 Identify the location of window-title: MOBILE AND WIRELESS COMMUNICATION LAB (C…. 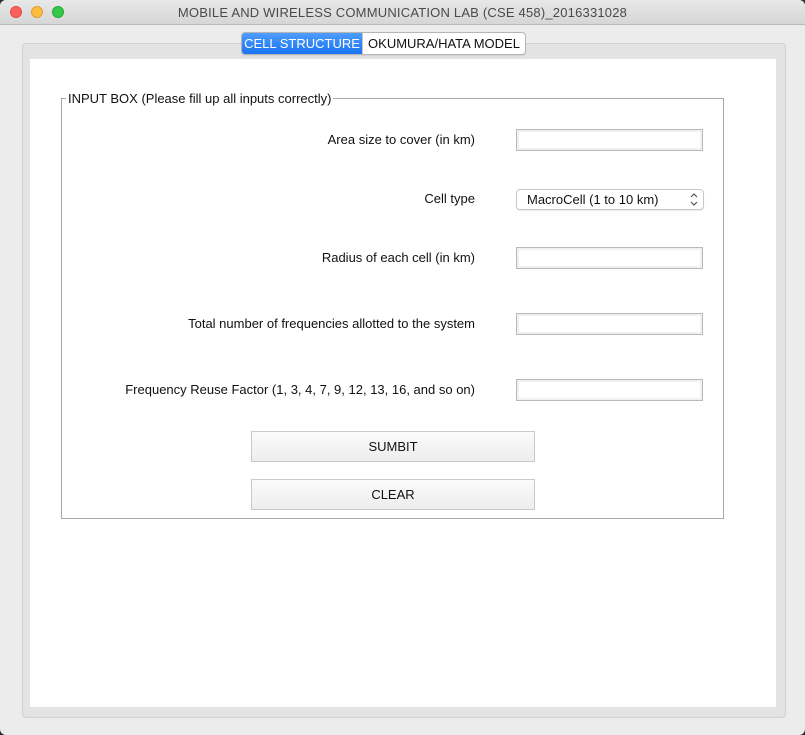
(402, 12).